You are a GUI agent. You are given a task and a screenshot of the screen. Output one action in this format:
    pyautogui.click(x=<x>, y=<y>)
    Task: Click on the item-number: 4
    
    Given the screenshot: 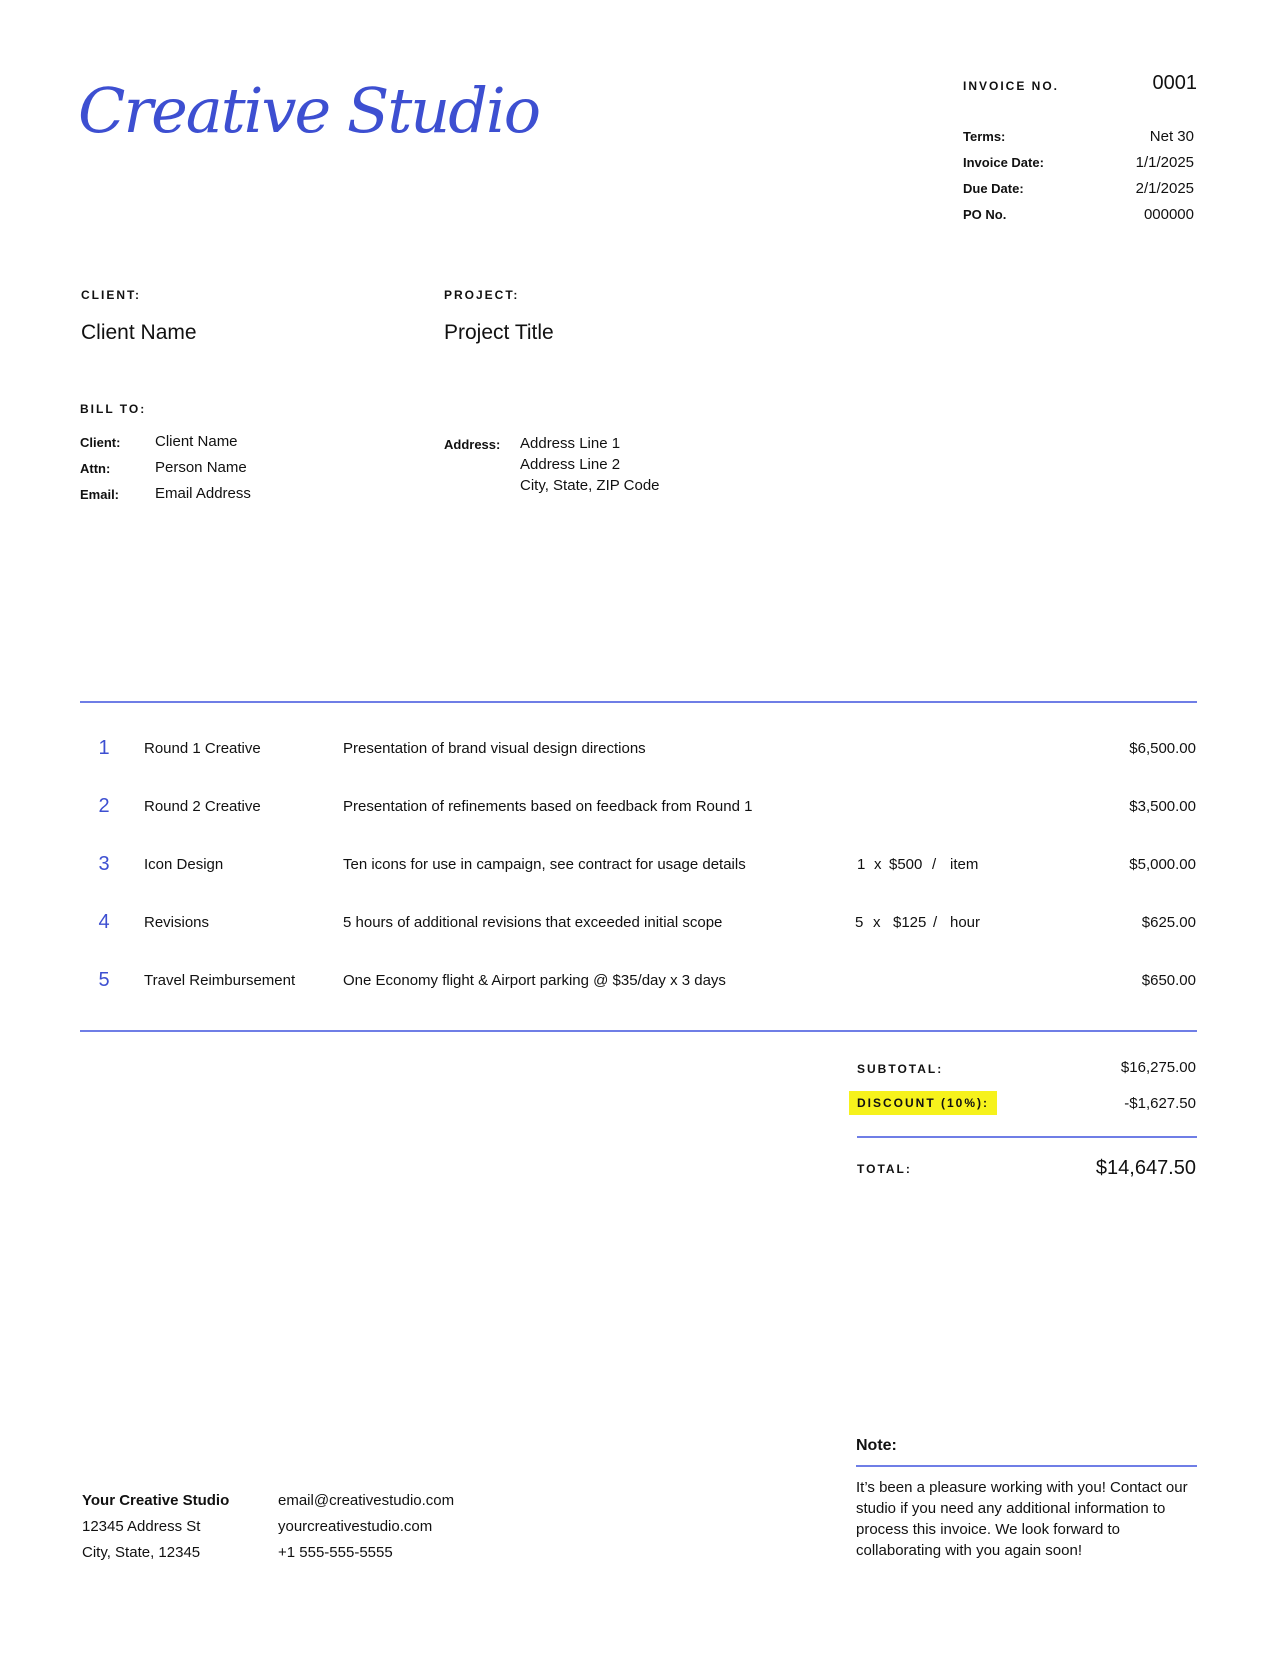 What is the action you would take?
    pyautogui.click(x=104, y=922)
    